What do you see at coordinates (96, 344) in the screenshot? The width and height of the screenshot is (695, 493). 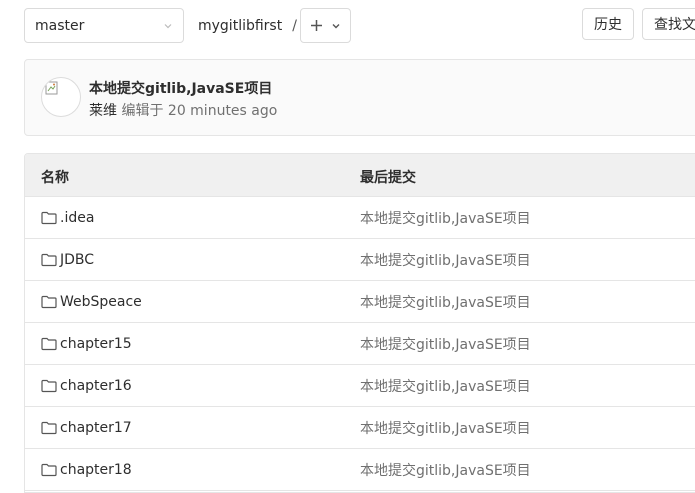 I see `file-name: chapter15` at bounding box center [96, 344].